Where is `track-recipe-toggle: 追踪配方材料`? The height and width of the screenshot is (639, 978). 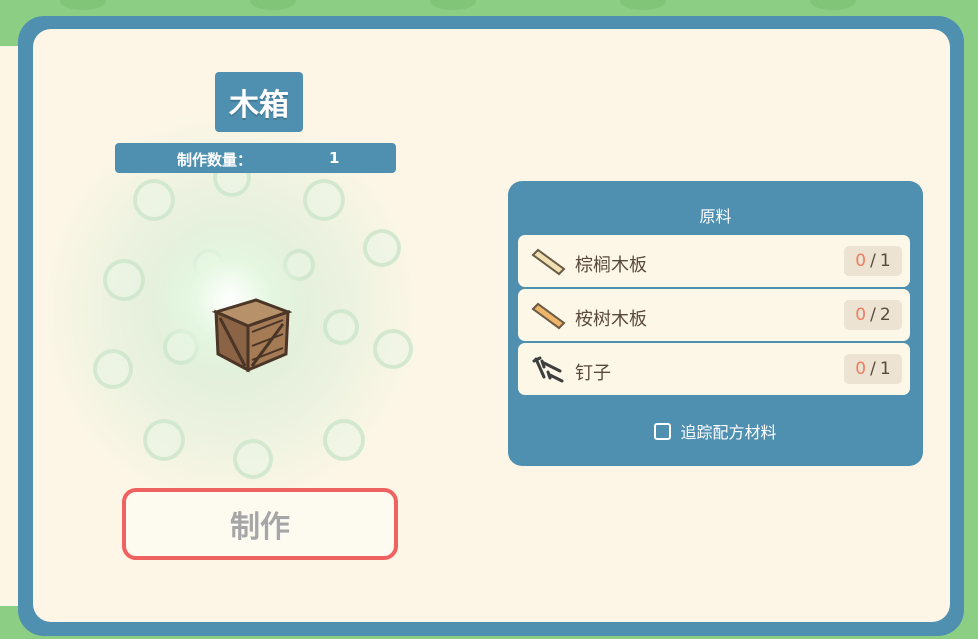 track-recipe-toggle: 追踪配方材料 is located at coordinates (715, 431).